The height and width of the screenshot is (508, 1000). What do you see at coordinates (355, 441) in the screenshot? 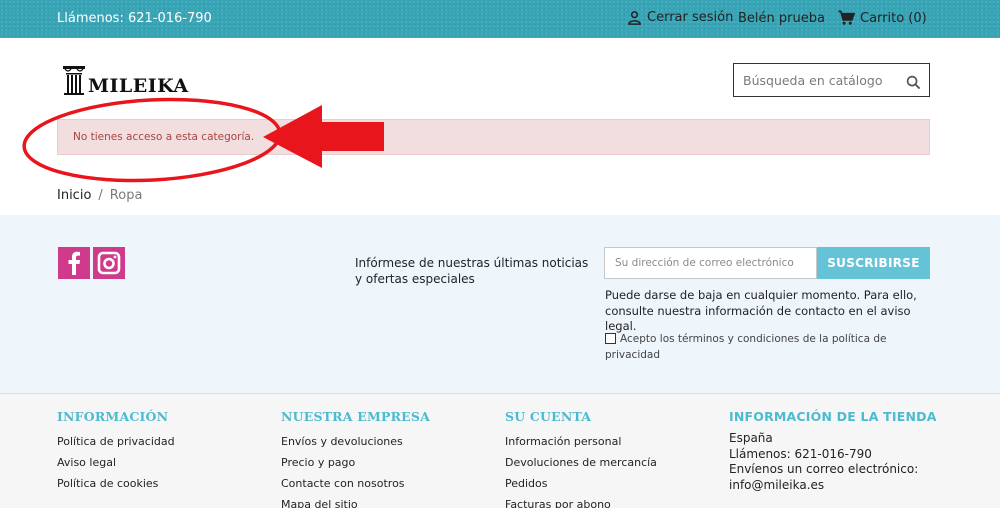
I see `footer-link: Envíos y devoluciones` at bounding box center [355, 441].